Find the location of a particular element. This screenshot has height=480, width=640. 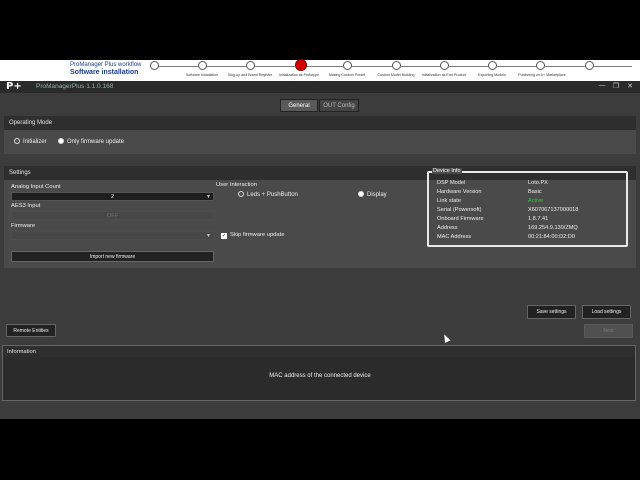

tab-general: General is located at coordinates (299, 105).